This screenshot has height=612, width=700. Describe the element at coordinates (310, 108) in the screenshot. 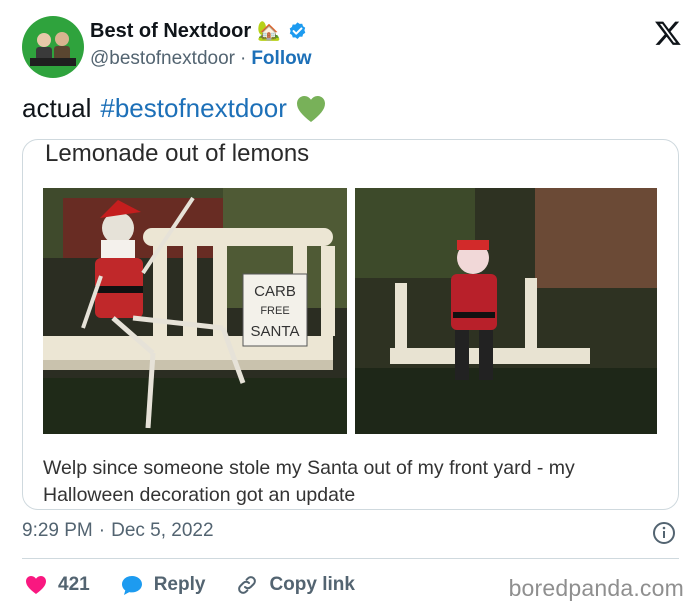

I see `green-heart-icon` at that location.